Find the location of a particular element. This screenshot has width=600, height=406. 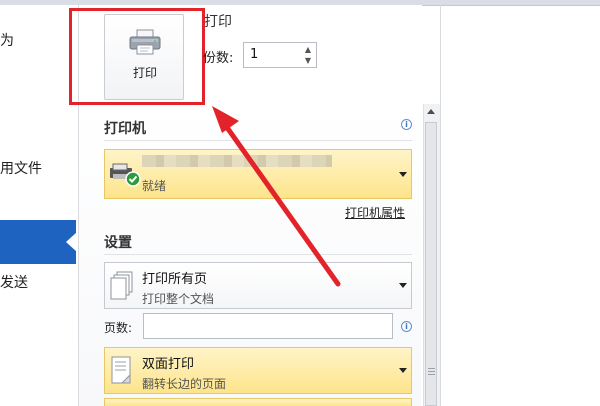

scrollbar-thumb is located at coordinates (431, 264).